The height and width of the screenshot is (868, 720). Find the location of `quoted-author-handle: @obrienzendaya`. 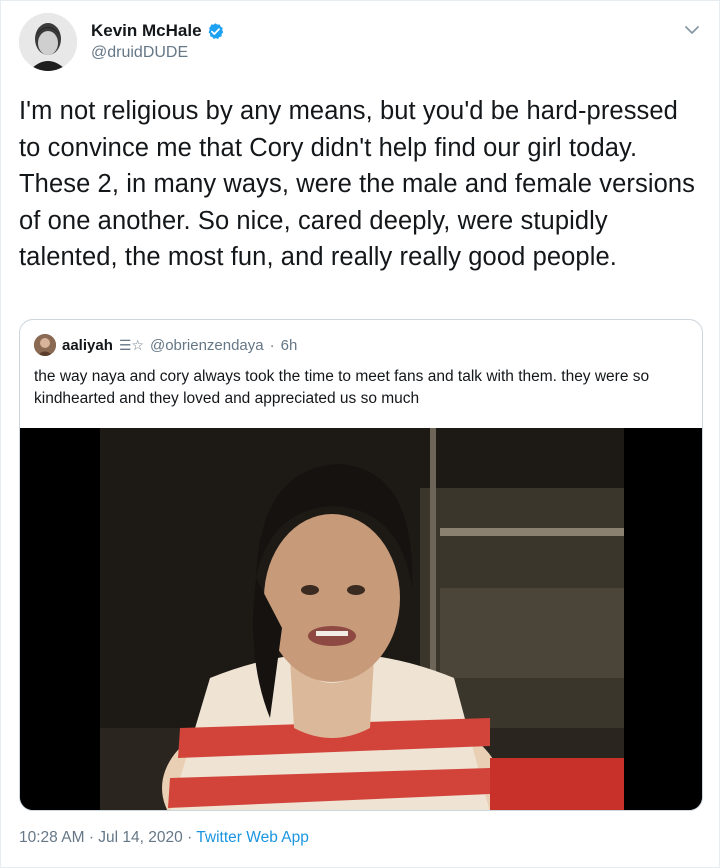

quoted-author-handle: @obrienzendaya is located at coordinates (207, 345).